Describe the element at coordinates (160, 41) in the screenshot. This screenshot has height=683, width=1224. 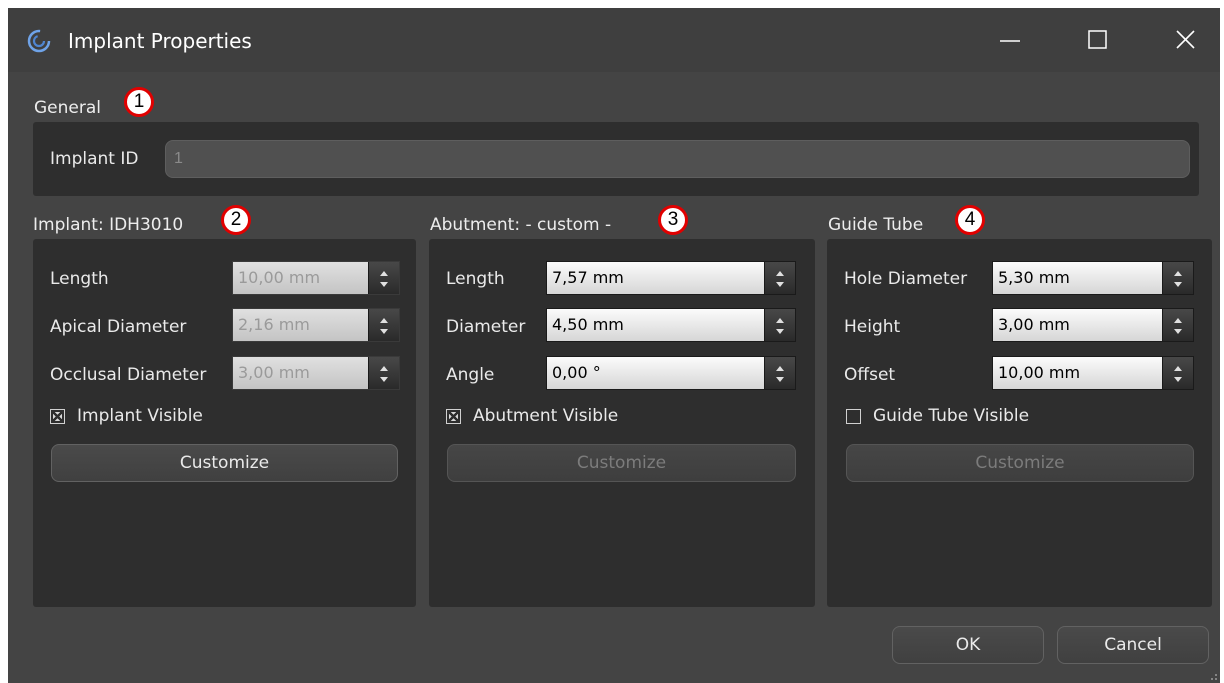
I see `window-title: Implant Properties` at that location.